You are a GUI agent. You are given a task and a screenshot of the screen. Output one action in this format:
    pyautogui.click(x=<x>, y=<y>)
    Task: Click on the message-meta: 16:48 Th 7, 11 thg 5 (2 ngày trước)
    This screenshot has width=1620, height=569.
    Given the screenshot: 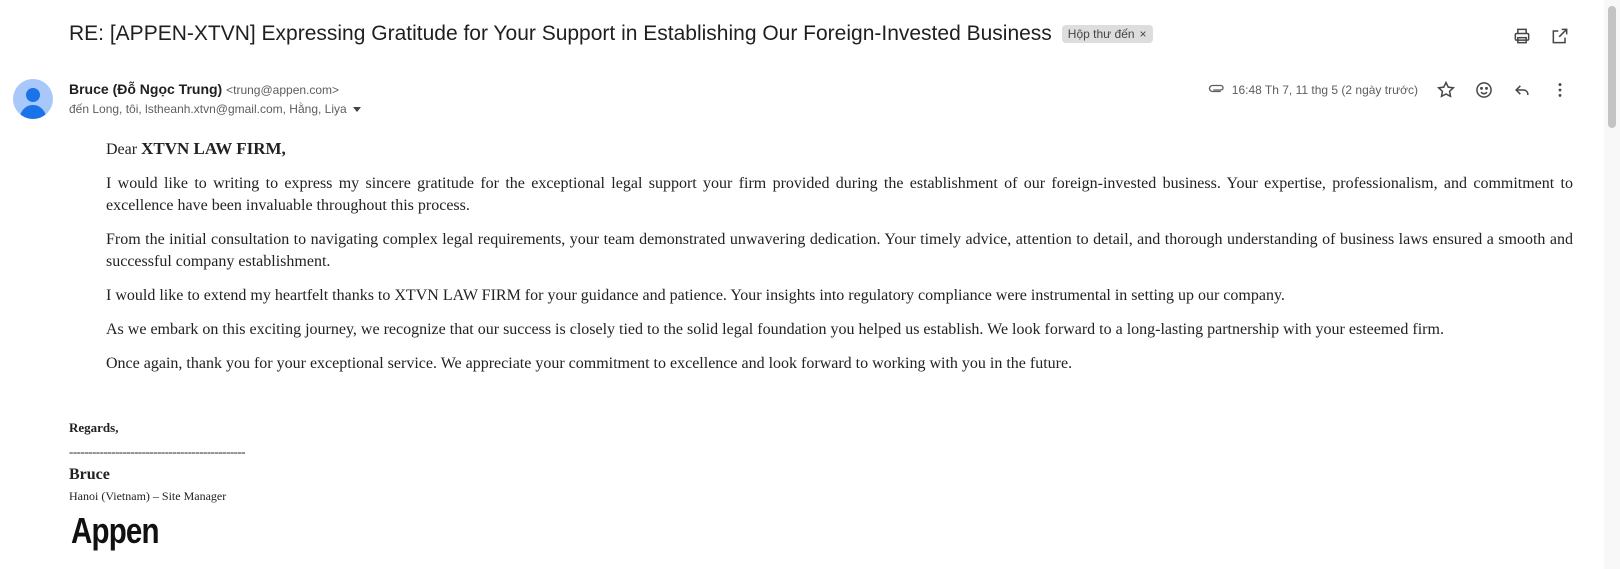 What is the action you would take?
    pyautogui.click(x=1389, y=90)
    